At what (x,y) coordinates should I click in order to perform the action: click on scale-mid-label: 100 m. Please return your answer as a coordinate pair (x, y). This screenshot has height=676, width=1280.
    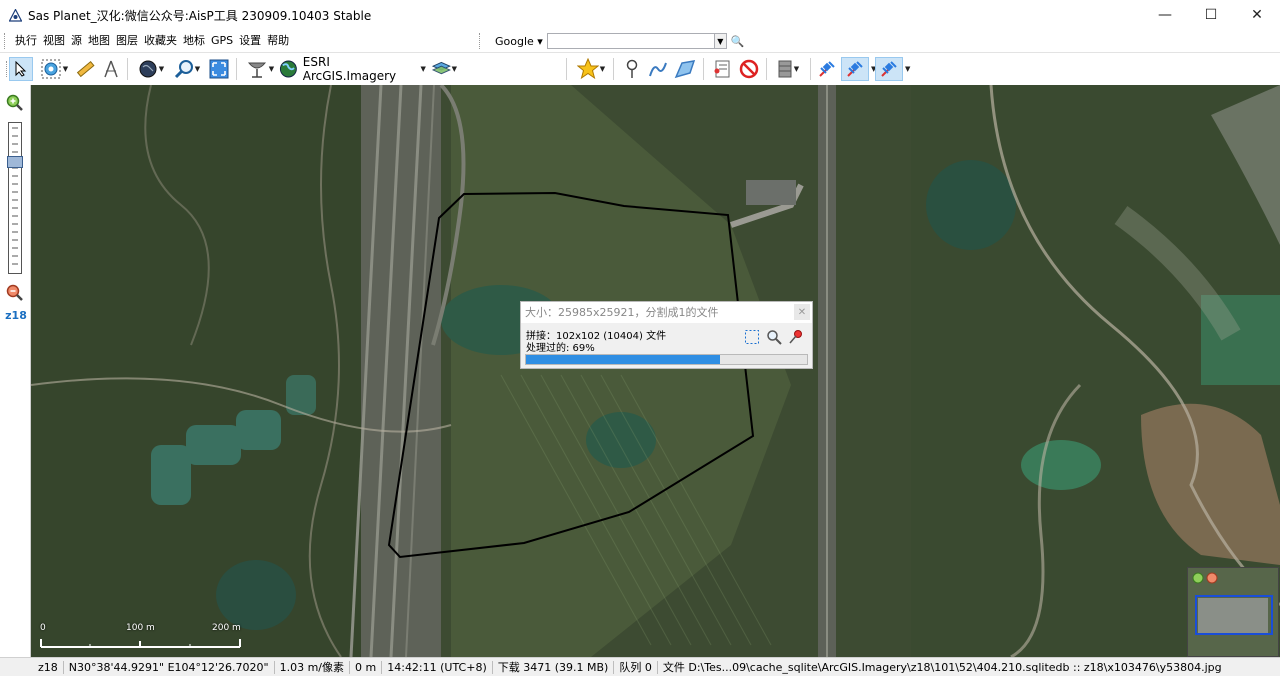
    Looking at the image, I should click on (140, 628).